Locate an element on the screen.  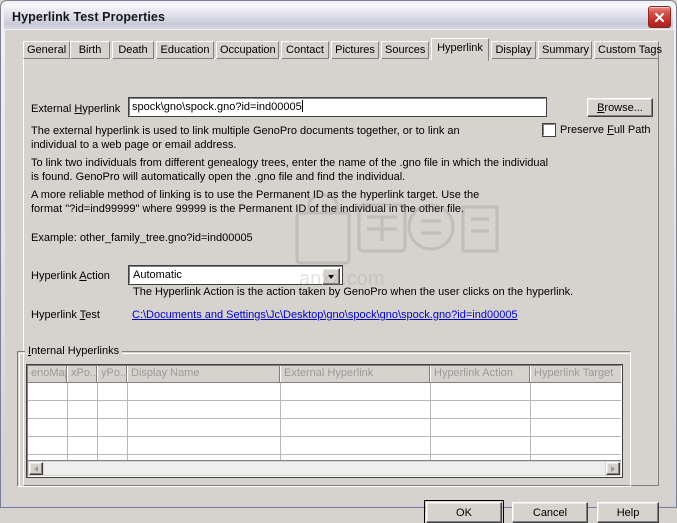
tab-contact: Contact is located at coordinates (305, 50).